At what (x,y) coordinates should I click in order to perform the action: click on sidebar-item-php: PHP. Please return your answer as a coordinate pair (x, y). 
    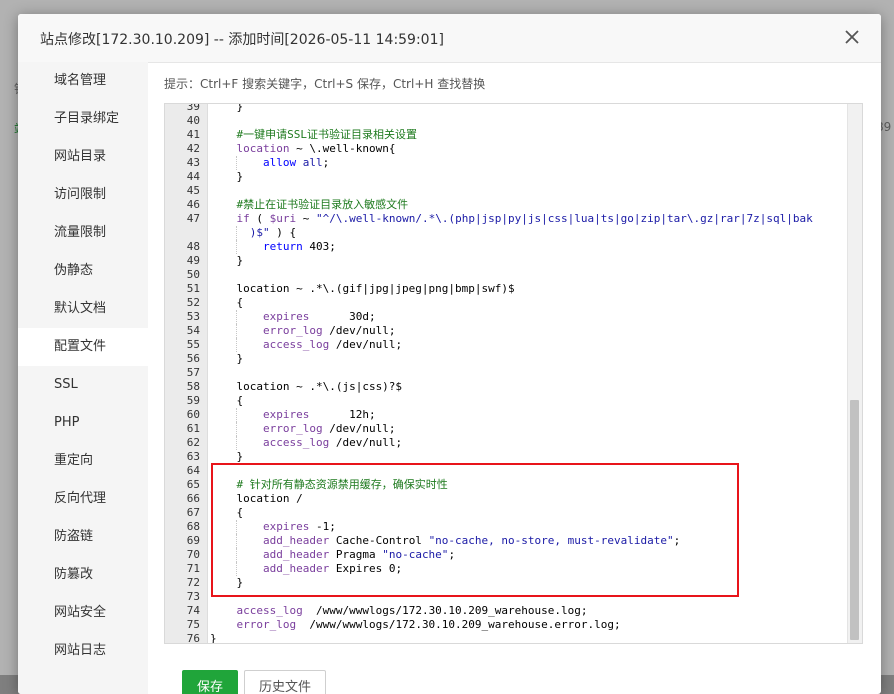
    Looking at the image, I should click on (83, 423).